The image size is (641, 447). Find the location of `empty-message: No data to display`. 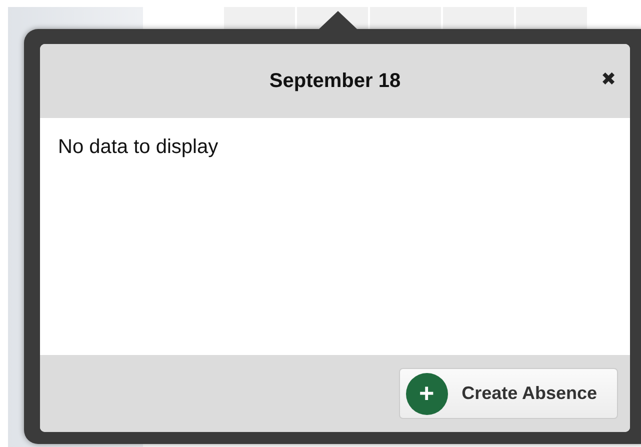

empty-message: No data to display is located at coordinates (138, 147).